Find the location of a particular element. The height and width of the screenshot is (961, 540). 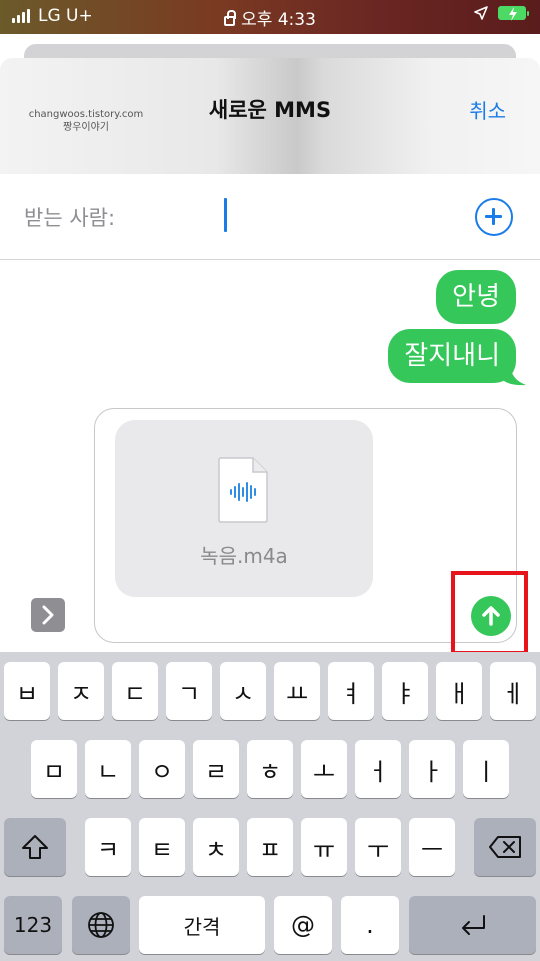

space-key: 간격 is located at coordinates (202, 925).